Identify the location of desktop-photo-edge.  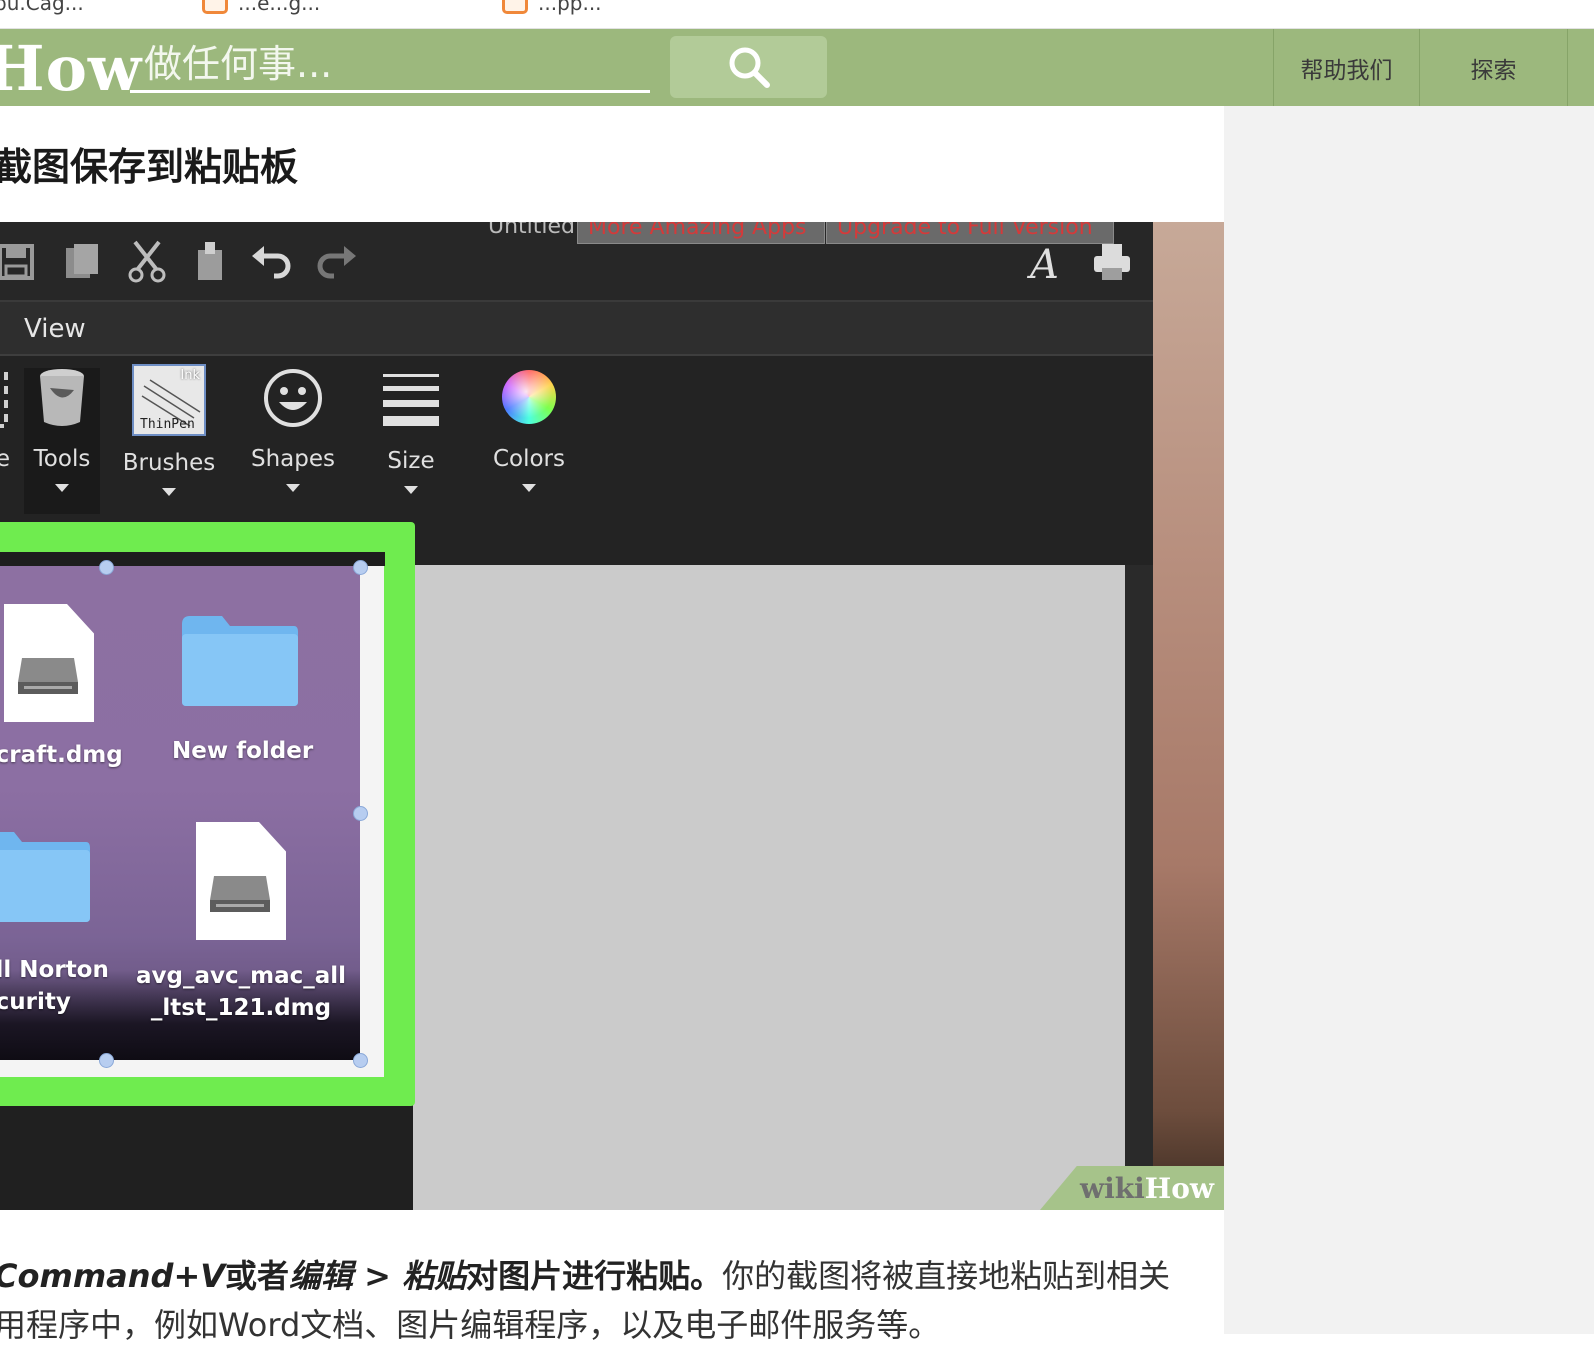
(1188, 716).